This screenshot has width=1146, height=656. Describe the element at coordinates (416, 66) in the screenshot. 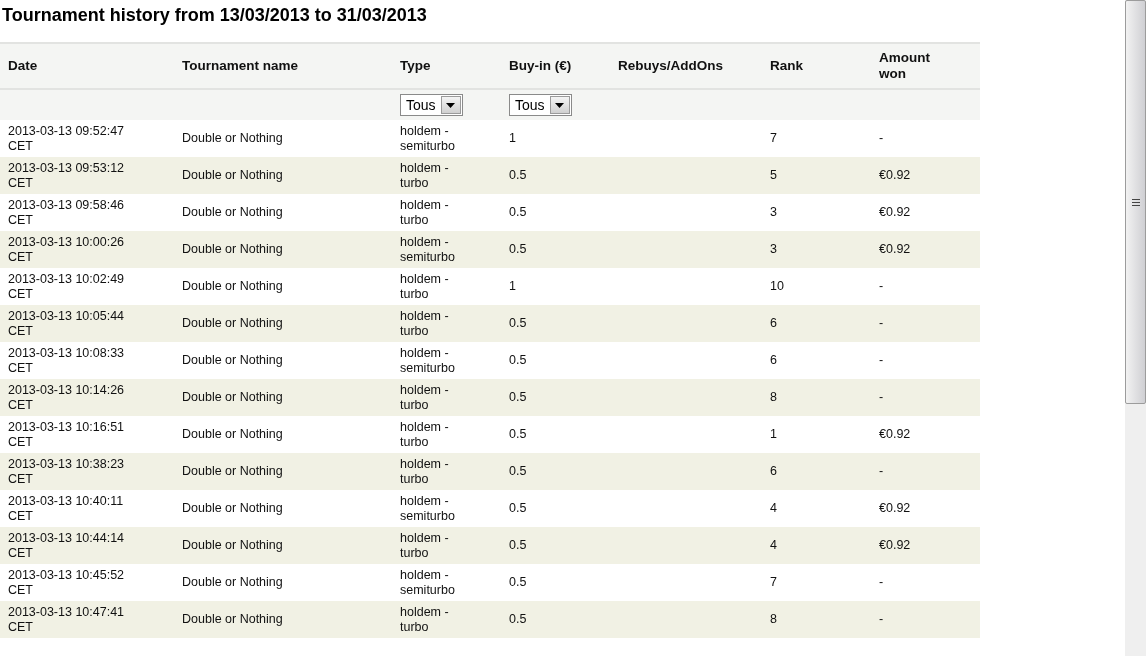

I see `column-header: Type` at that location.